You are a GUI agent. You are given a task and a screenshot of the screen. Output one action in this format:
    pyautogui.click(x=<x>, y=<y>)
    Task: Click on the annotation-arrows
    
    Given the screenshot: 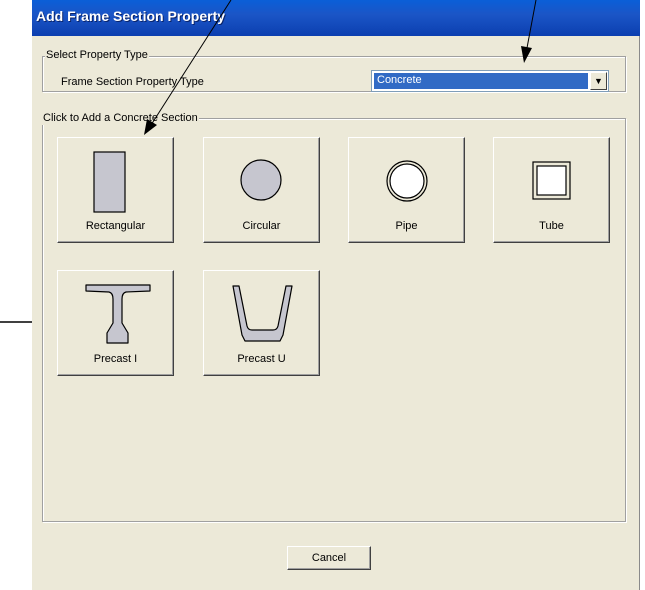 What is the action you would take?
    pyautogui.click(x=340, y=67)
    